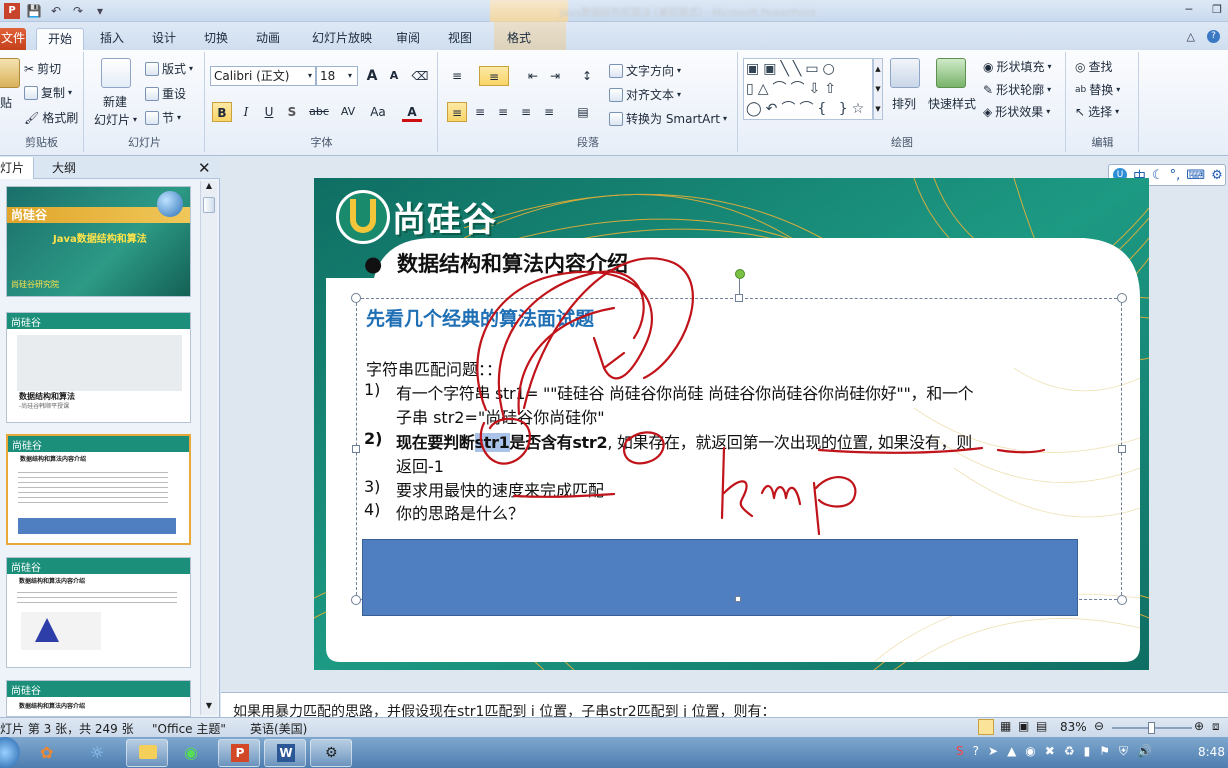 This screenshot has width=1228, height=768. I want to click on tab-transitions: 切换, so click(216, 39).